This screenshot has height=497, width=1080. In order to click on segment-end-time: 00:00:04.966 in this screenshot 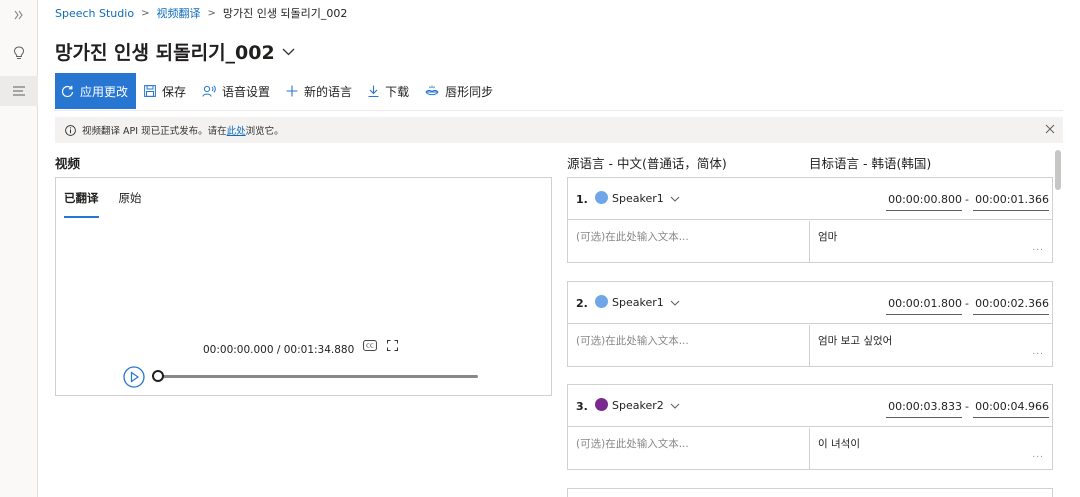, I will do `click(1011, 409)`.